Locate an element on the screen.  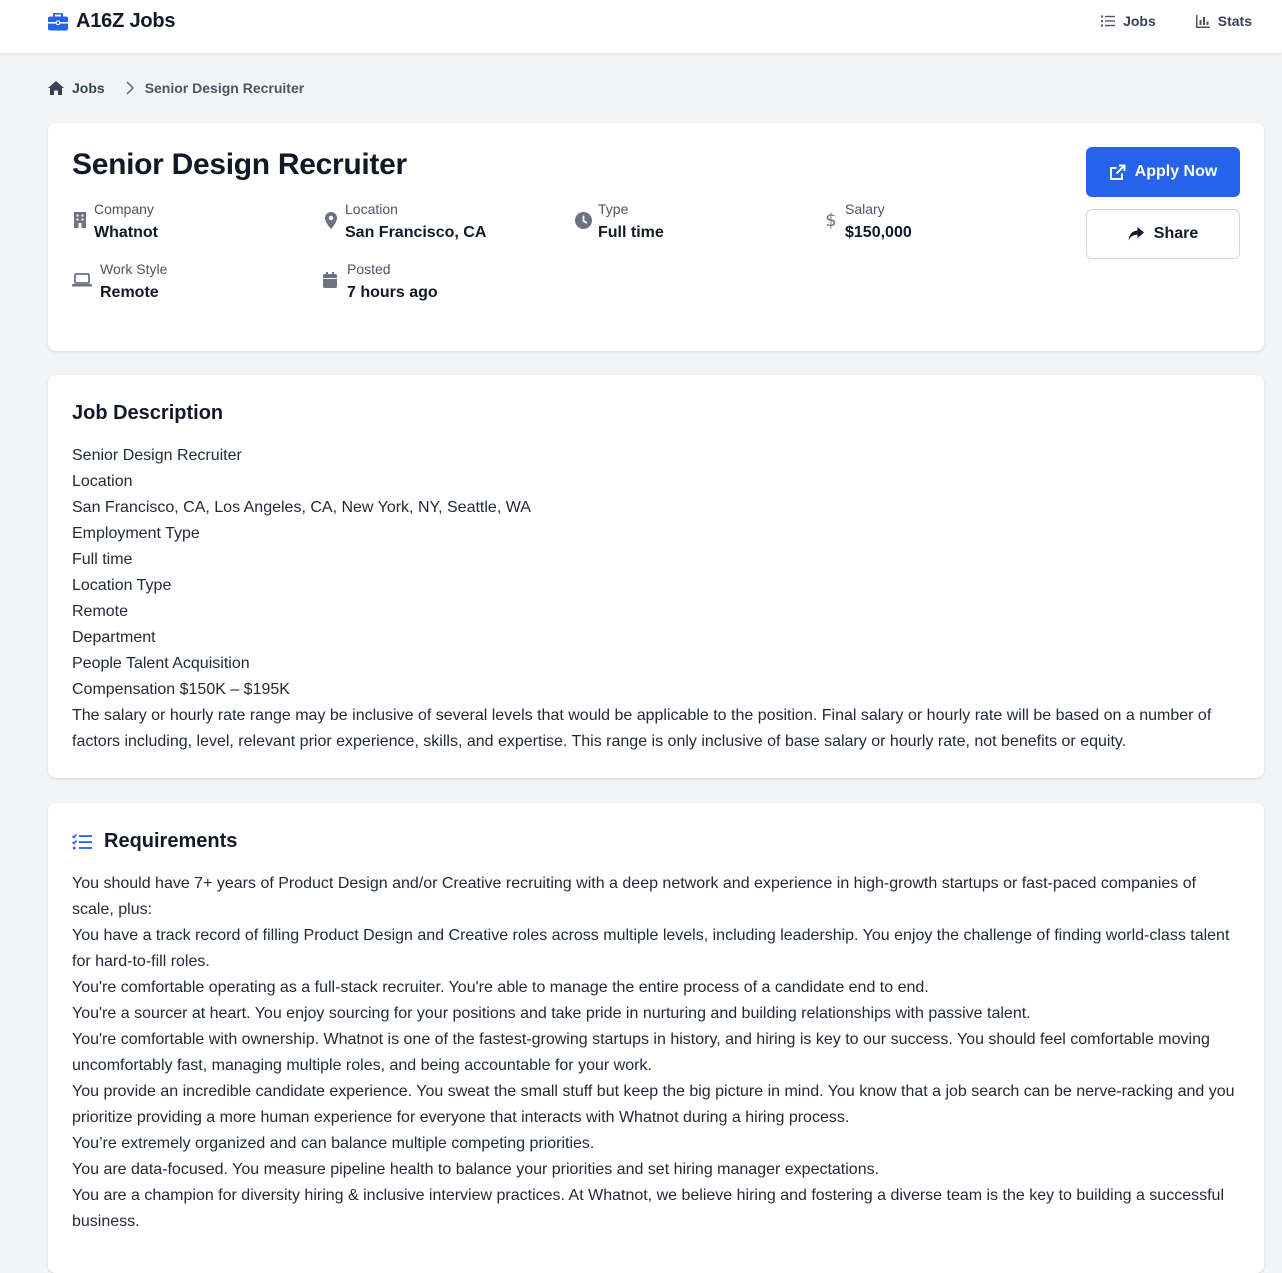
work-style-value: Remote is located at coordinates (129, 292).